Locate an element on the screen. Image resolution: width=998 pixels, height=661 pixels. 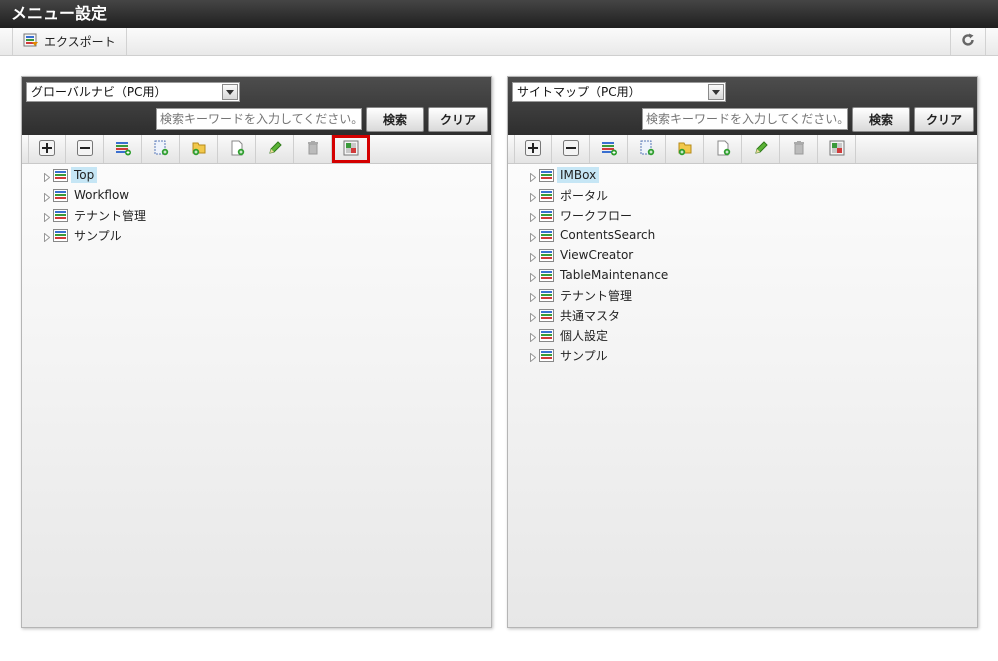
left-expand-all-button is located at coordinates (47, 149).